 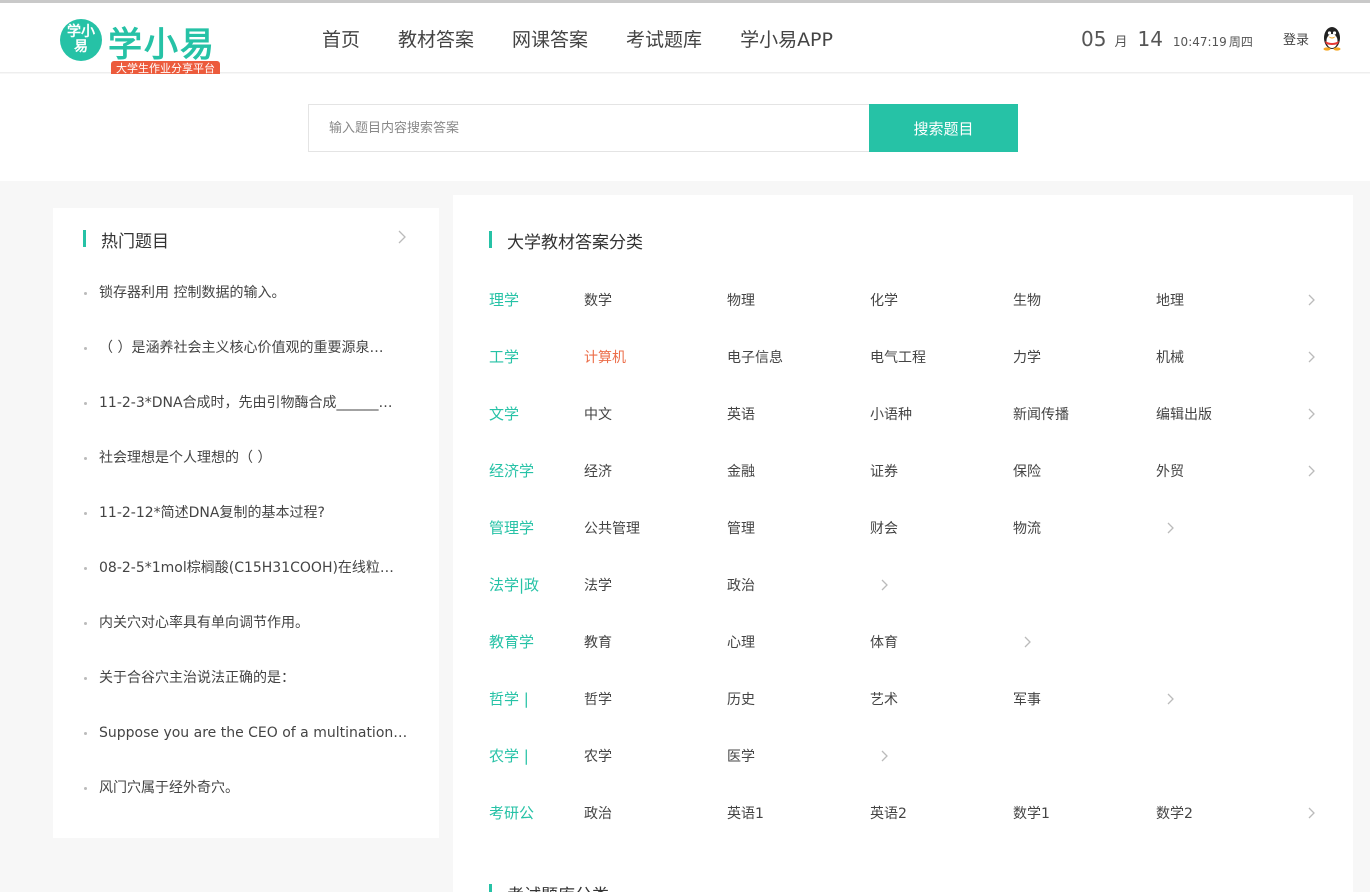 What do you see at coordinates (1296, 38) in the screenshot?
I see `login-link: 登录` at bounding box center [1296, 38].